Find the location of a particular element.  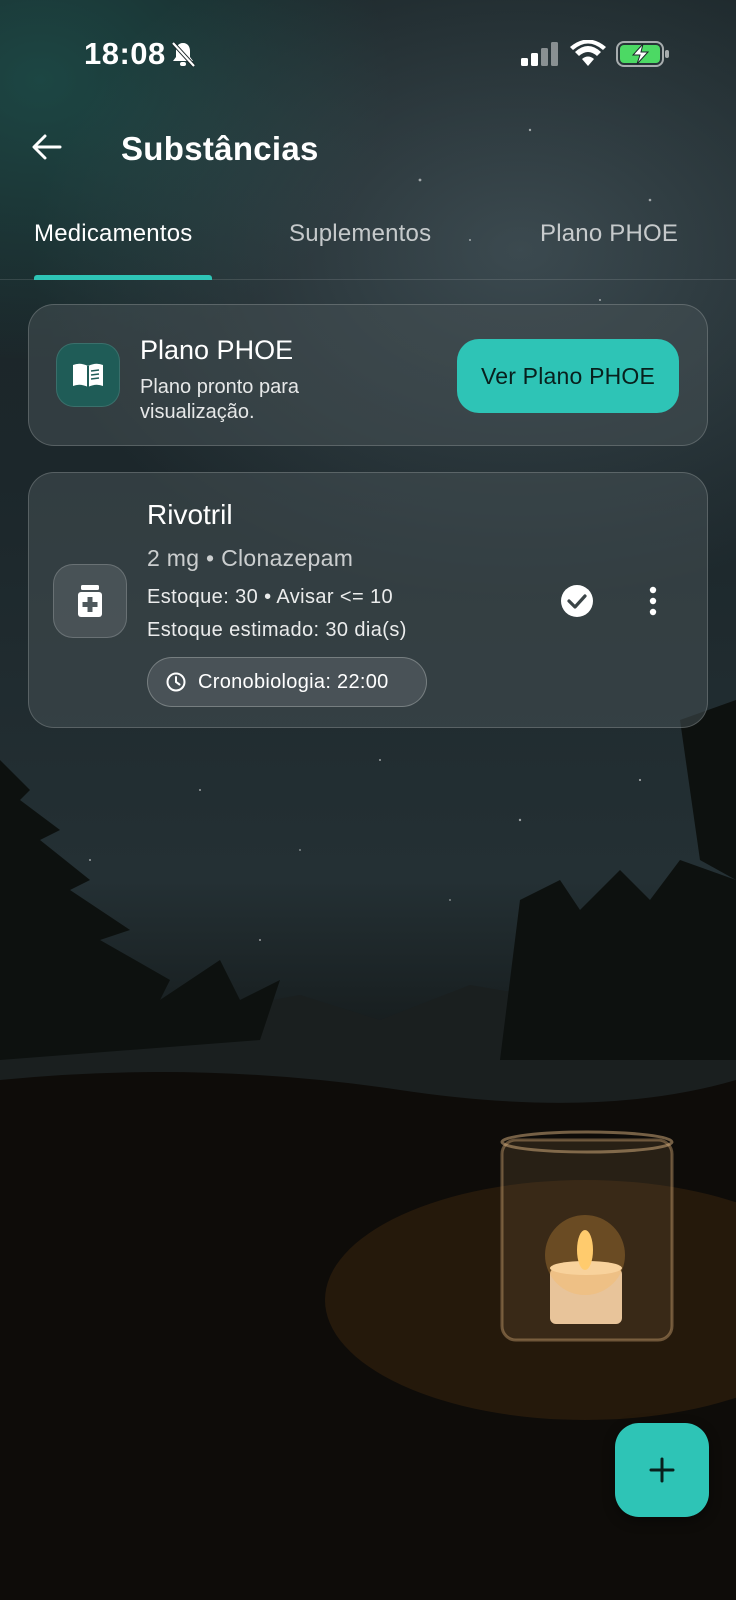

page-title: Substâncias is located at coordinates (220, 148).